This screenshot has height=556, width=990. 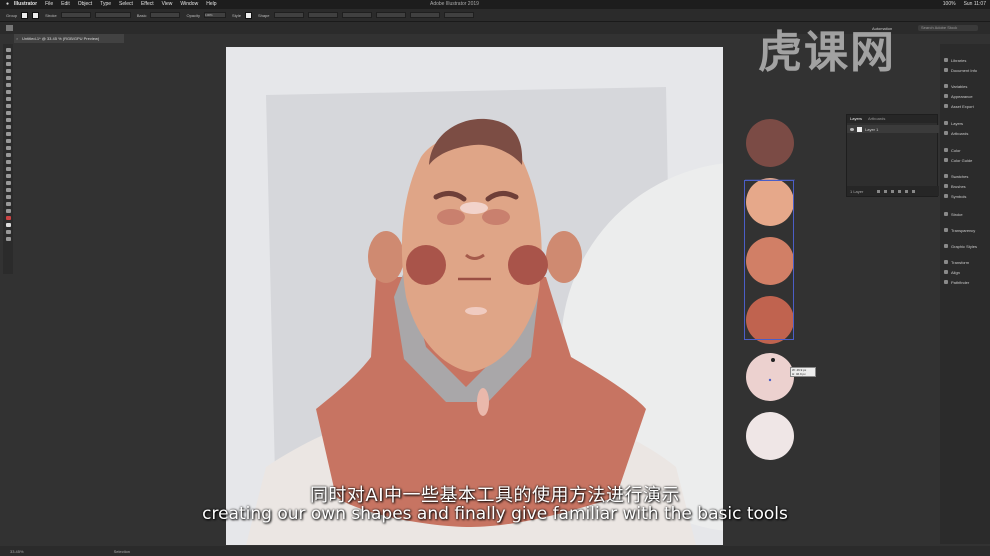 I want to click on layer-row: Layer 1, so click(x=893, y=129).